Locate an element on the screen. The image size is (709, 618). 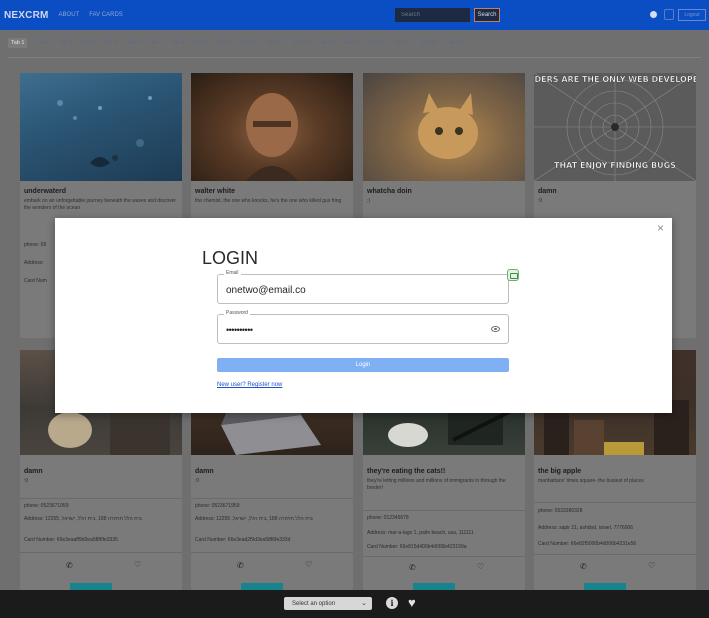
card-number: Card Number: 66e3ead2f9d3ea58f6fe333d is located at coordinates (243, 540).